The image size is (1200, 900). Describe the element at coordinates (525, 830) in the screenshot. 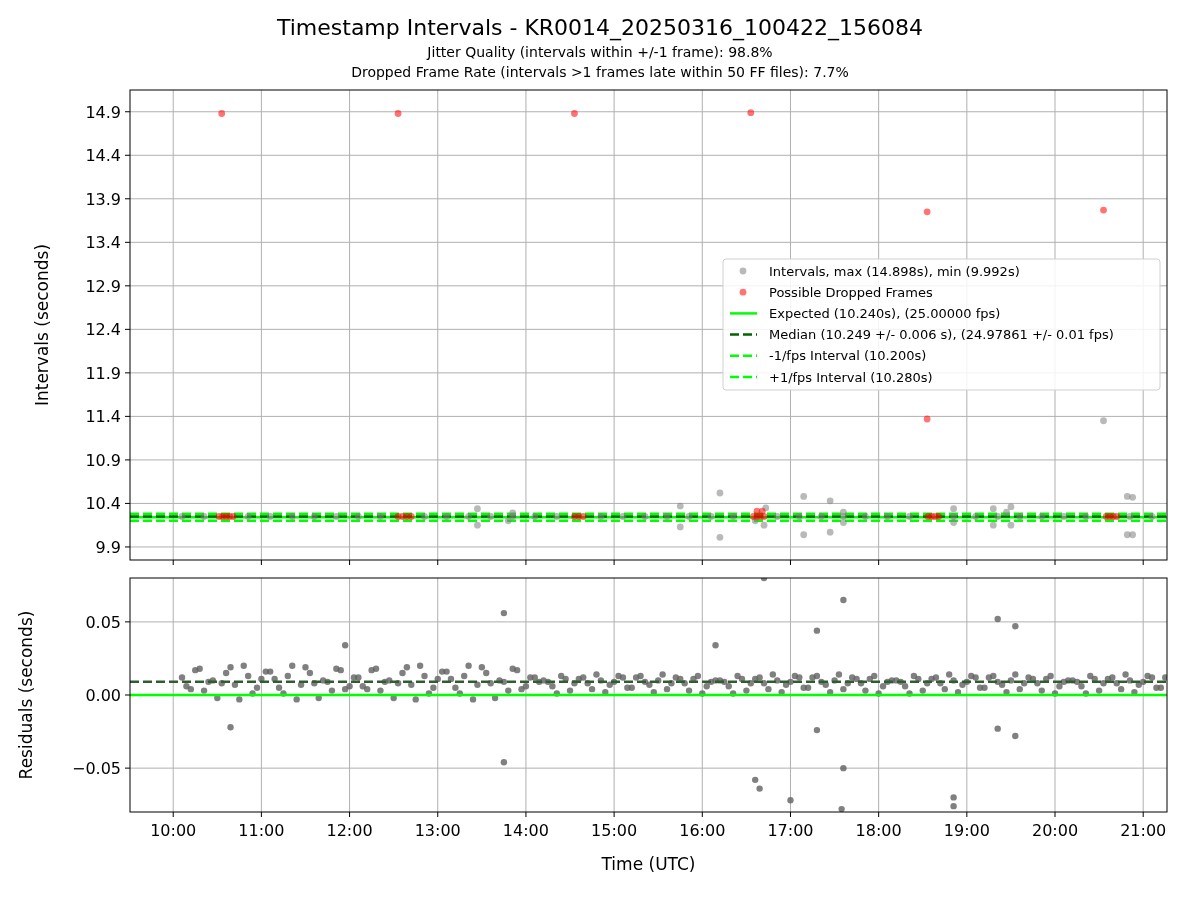

I see `x-tick-label: 14:00` at that location.